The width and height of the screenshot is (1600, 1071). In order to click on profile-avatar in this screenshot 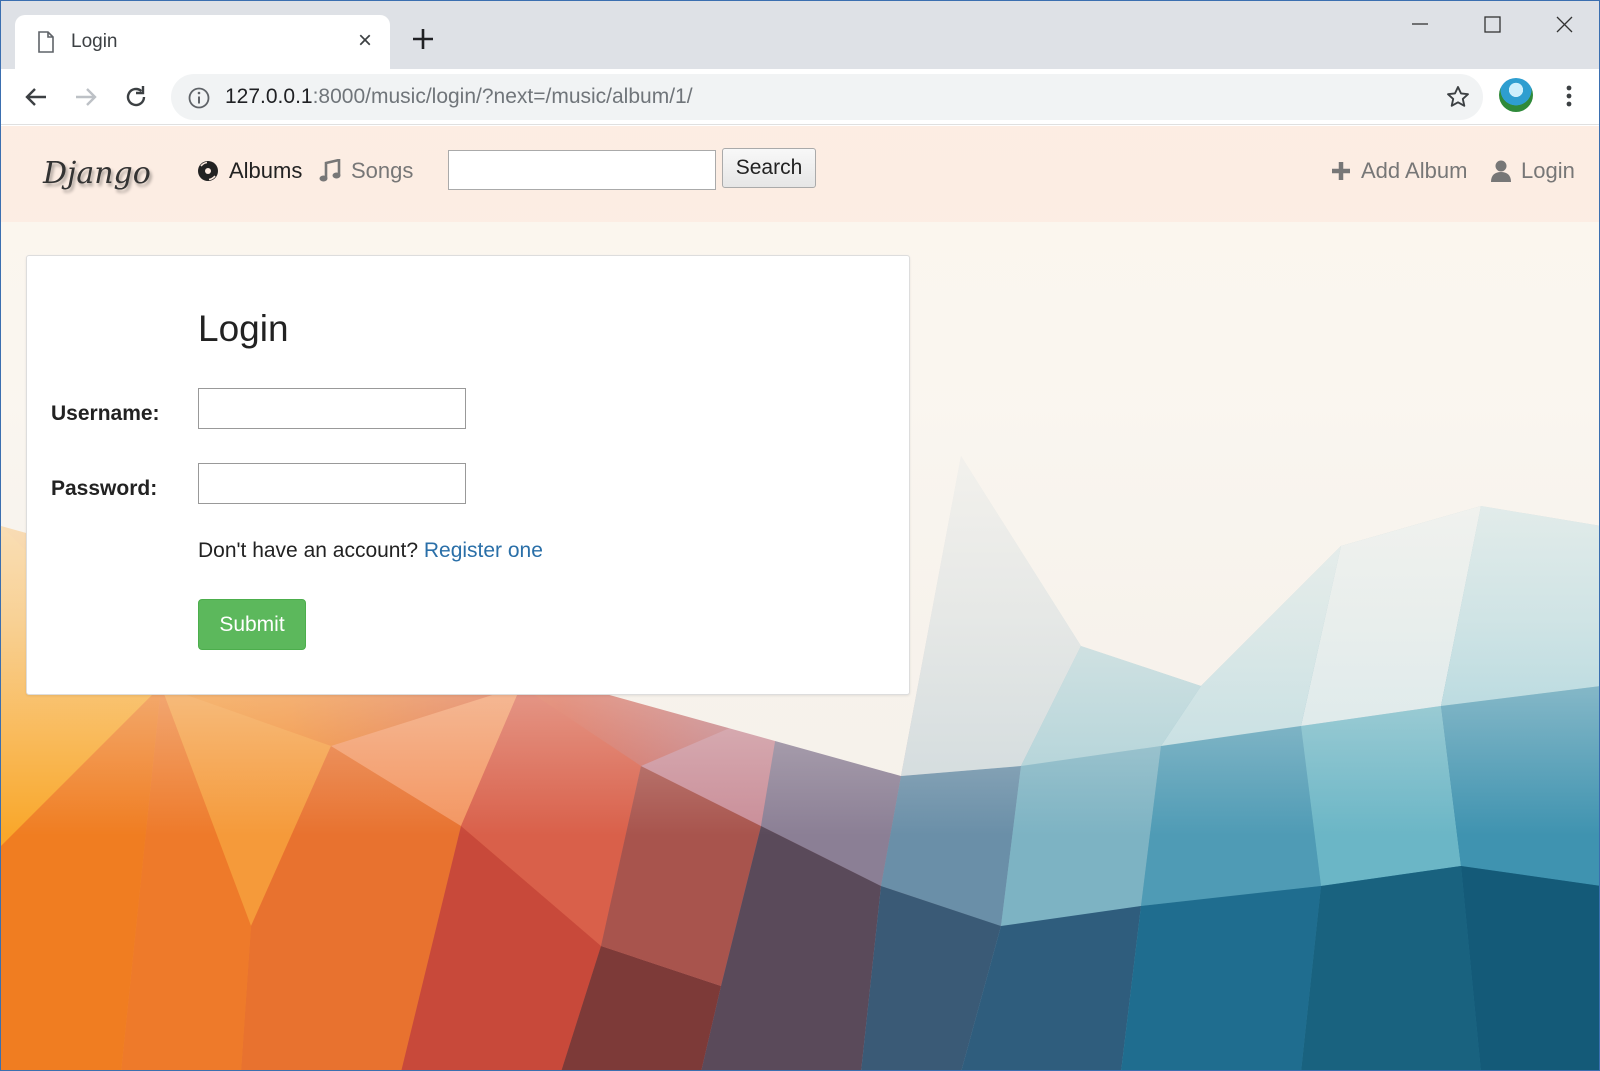, I will do `click(1516, 95)`.